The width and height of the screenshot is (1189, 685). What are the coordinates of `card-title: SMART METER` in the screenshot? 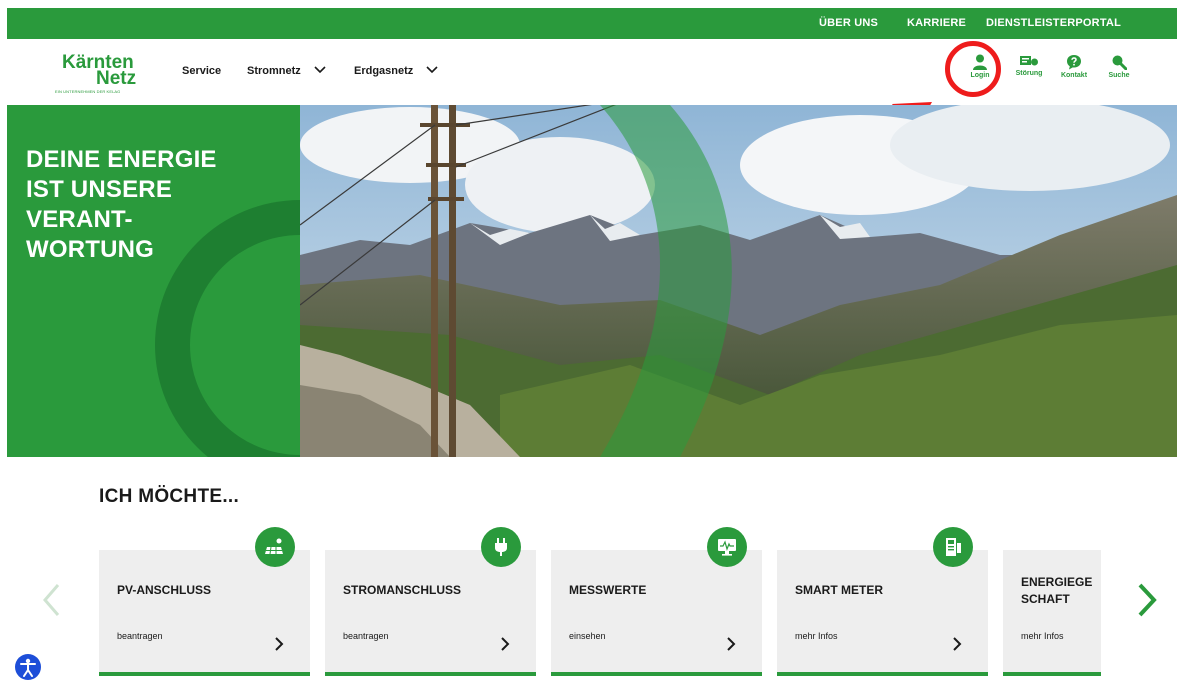 It's located at (839, 590).